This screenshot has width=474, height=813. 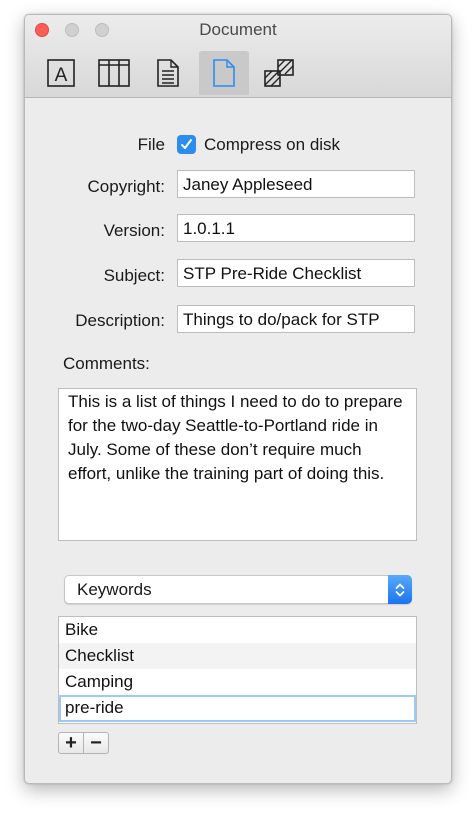 I want to click on remove-keyword-button: −, so click(x=96, y=743).